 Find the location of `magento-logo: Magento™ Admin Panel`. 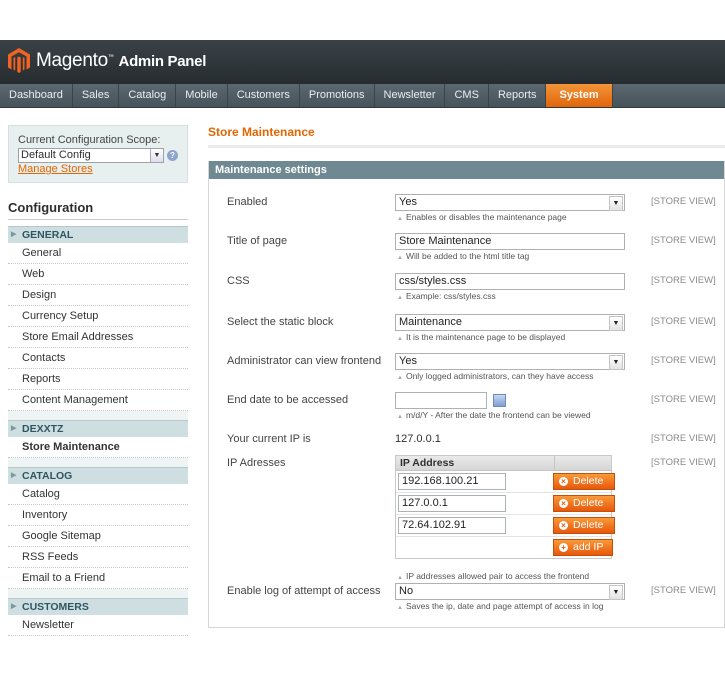

magento-logo: Magento™ Admin Panel is located at coordinates (107, 61).